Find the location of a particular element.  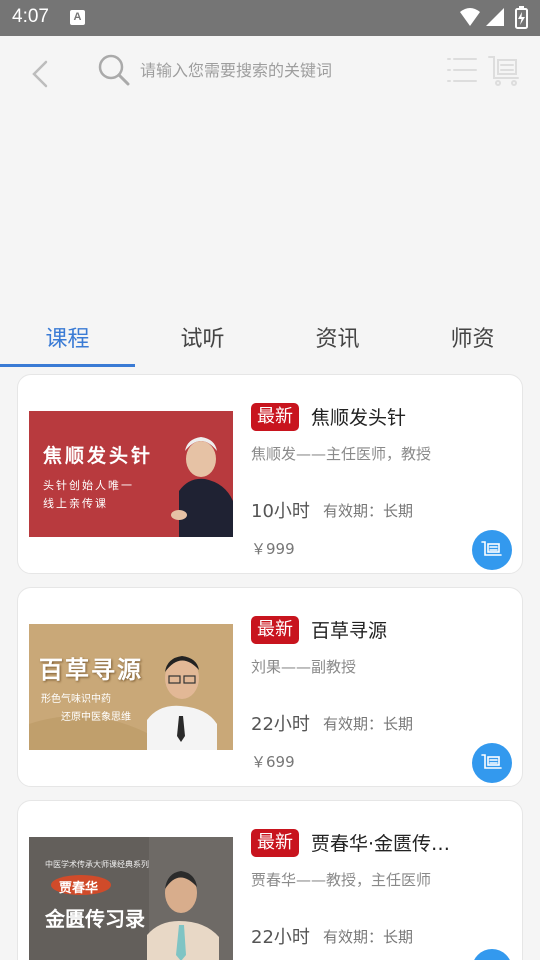

search-icon is located at coordinates (114, 70).